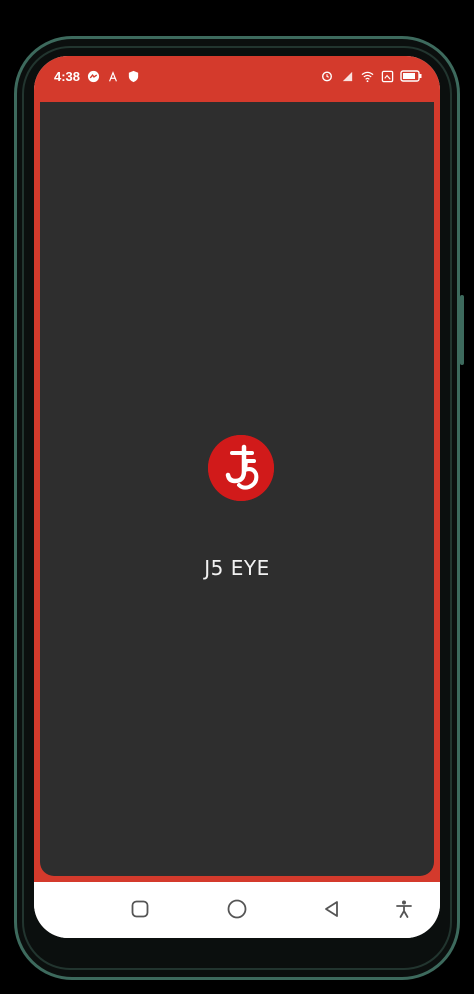  Describe the element at coordinates (462, 330) in the screenshot. I see `side-button` at that location.